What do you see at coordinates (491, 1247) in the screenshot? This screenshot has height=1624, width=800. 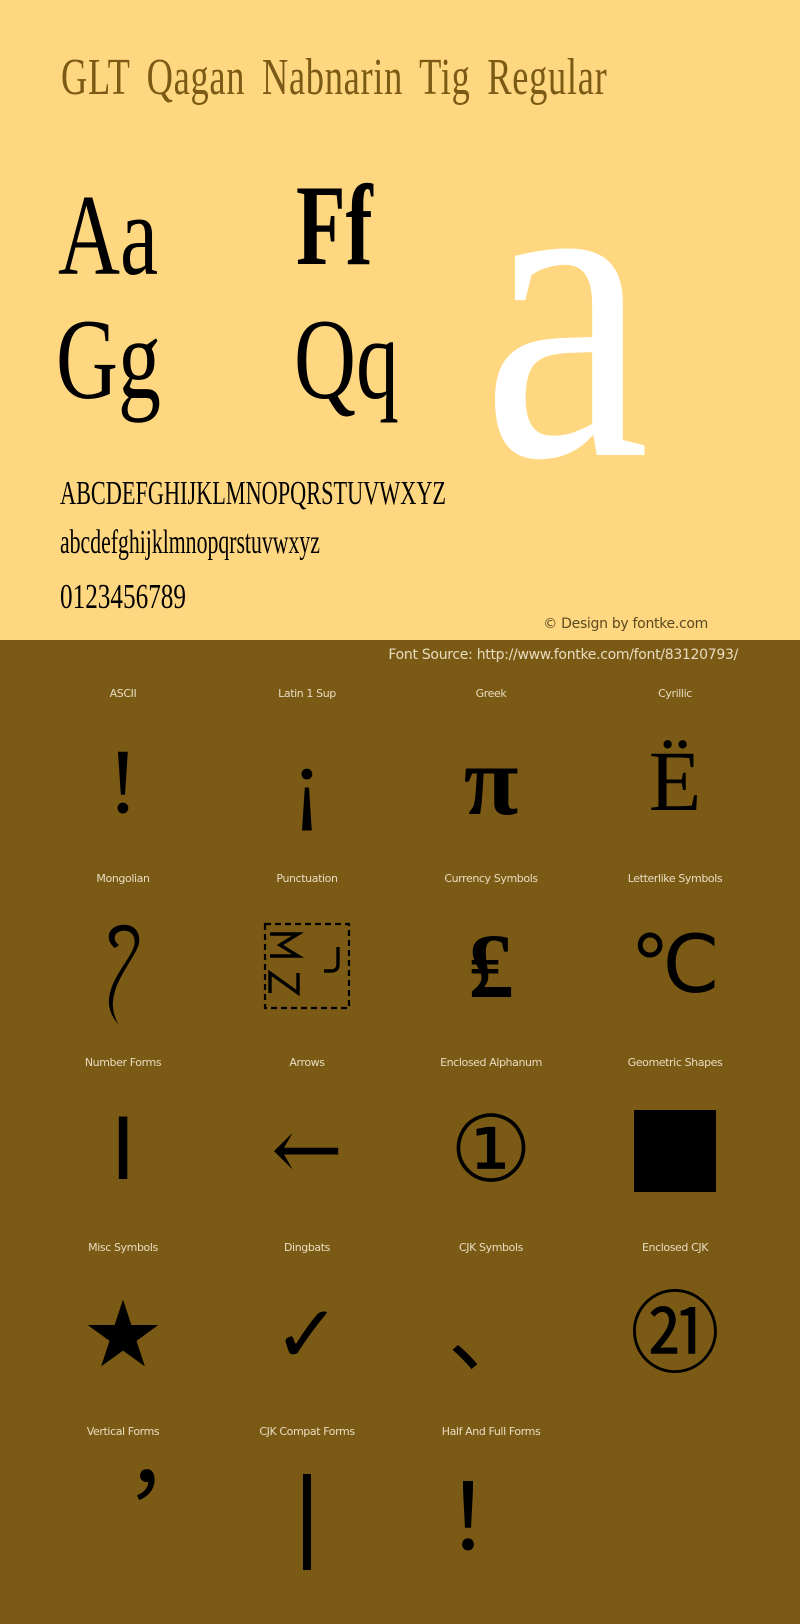 I see `glyph-cell-label: CJK Symbols` at bounding box center [491, 1247].